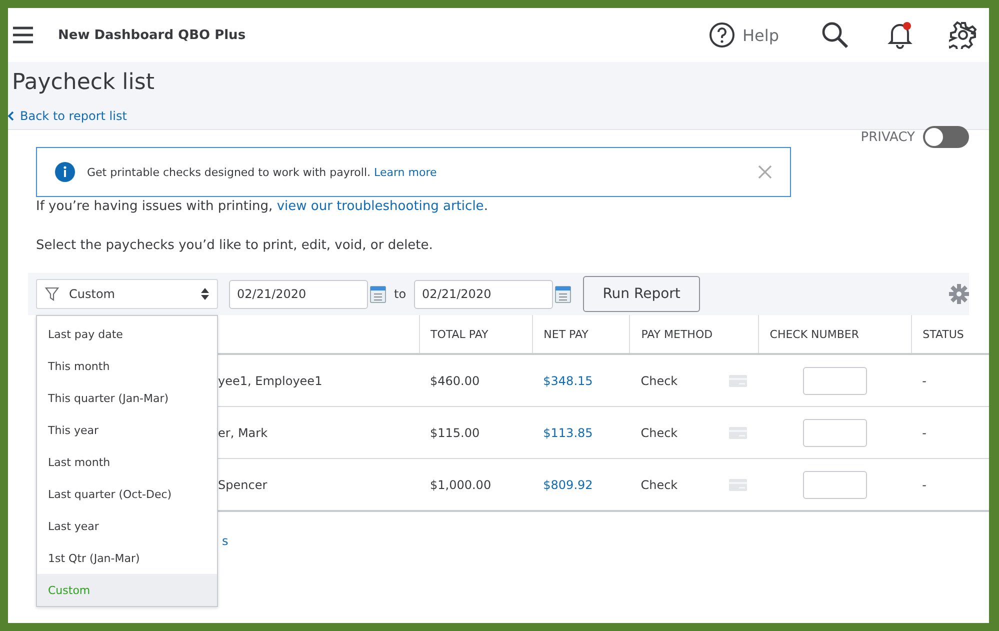 The width and height of the screenshot is (999, 631). I want to click on back-link: Back to report list, so click(498, 116).